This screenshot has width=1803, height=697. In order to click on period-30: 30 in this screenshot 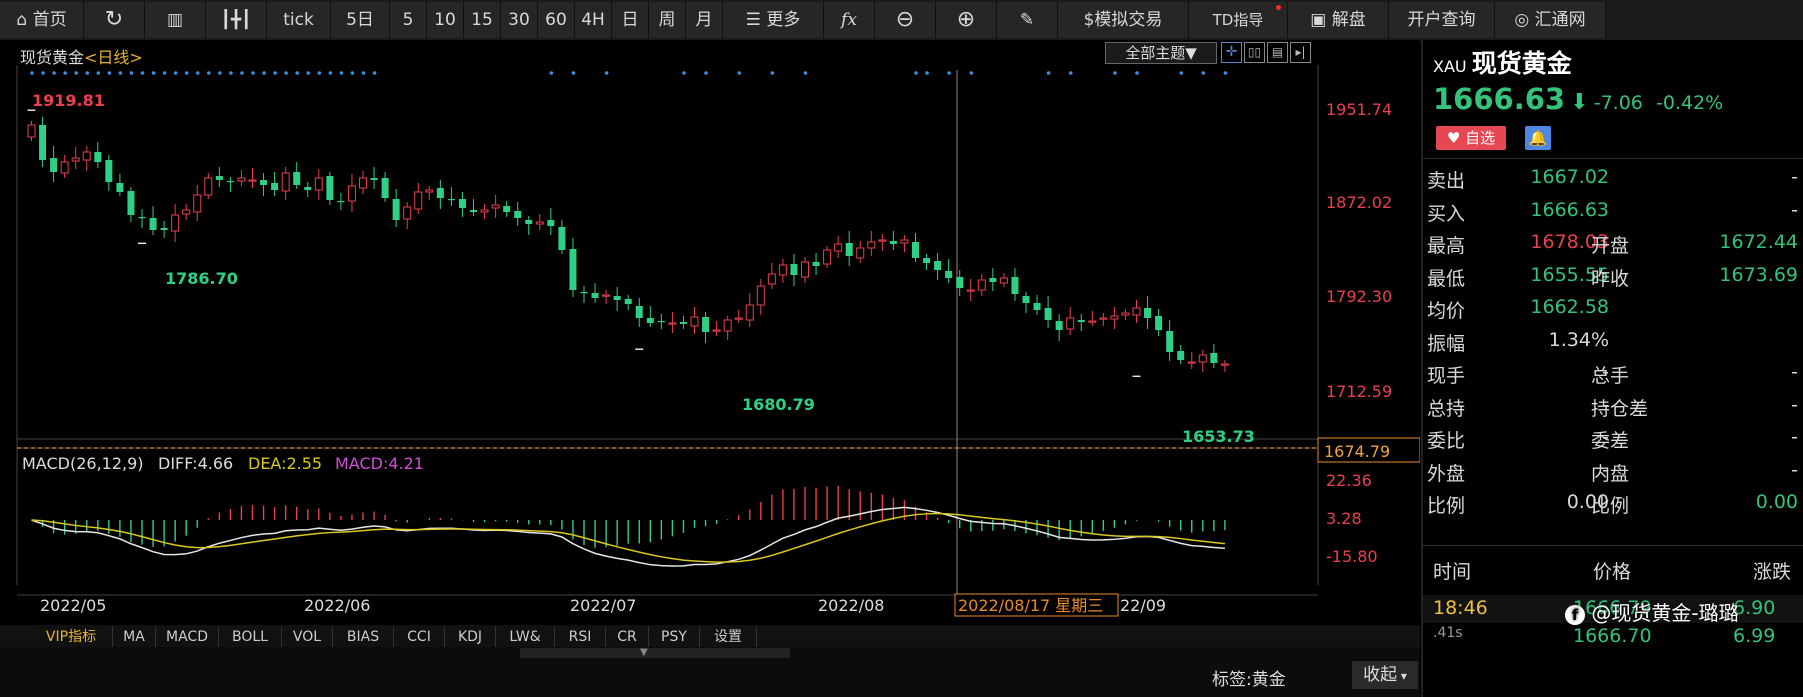, I will do `click(519, 20)`.